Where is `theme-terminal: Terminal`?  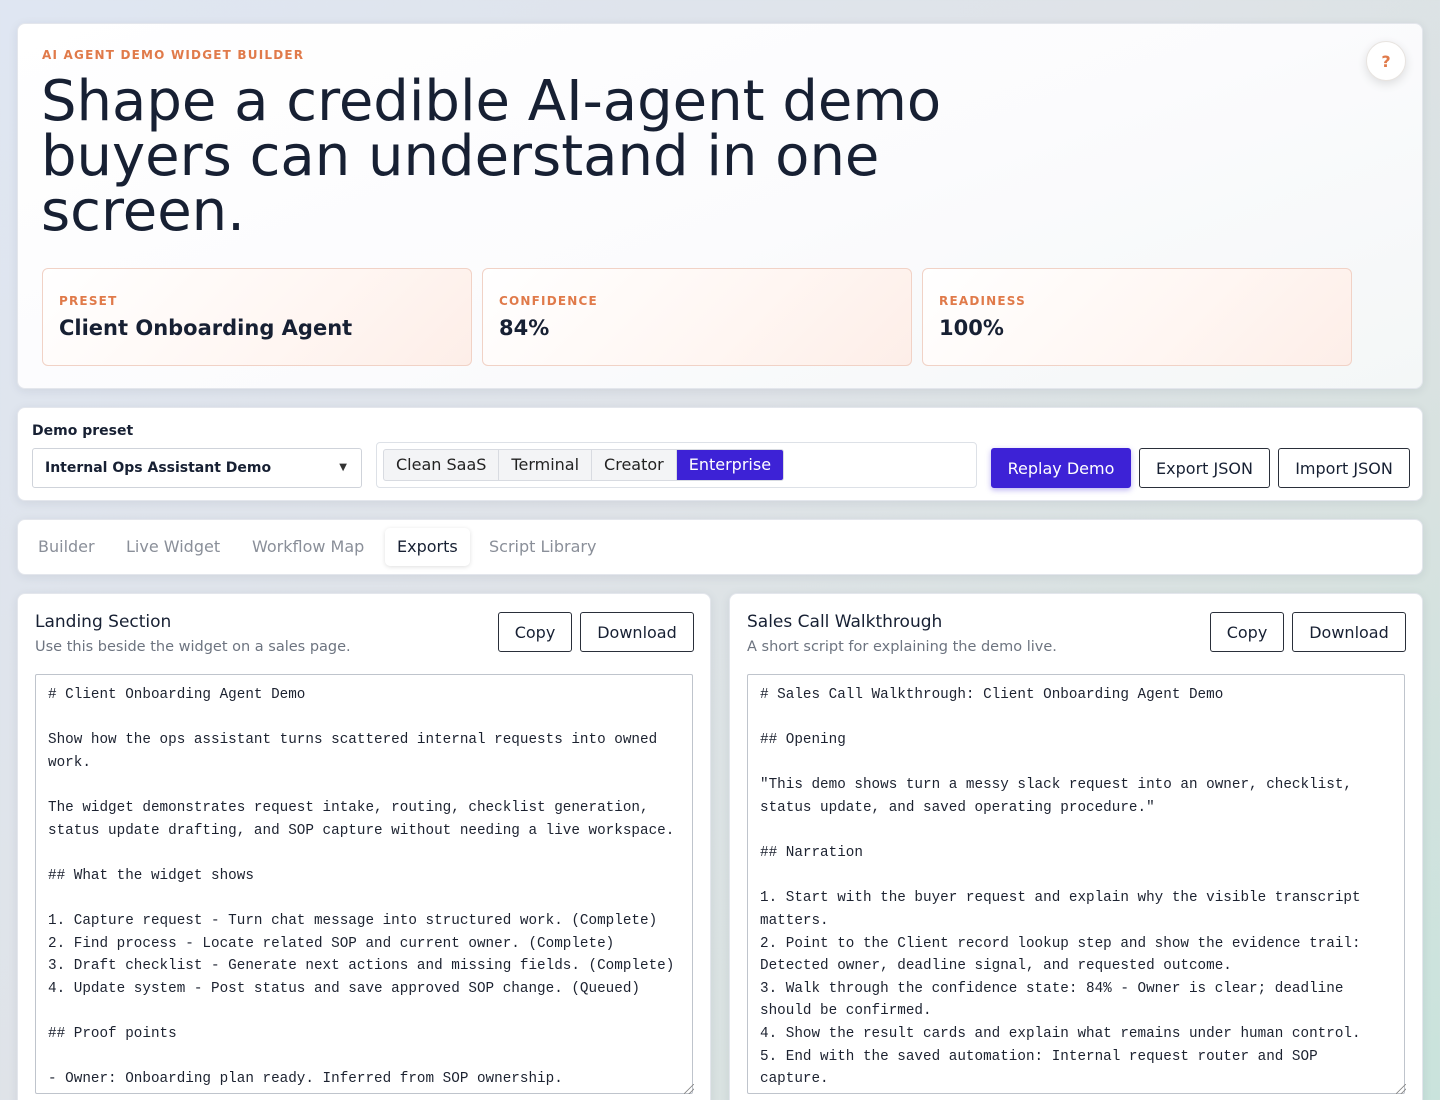 theme-terminal: Terminal is located at coordinates (546, 465).